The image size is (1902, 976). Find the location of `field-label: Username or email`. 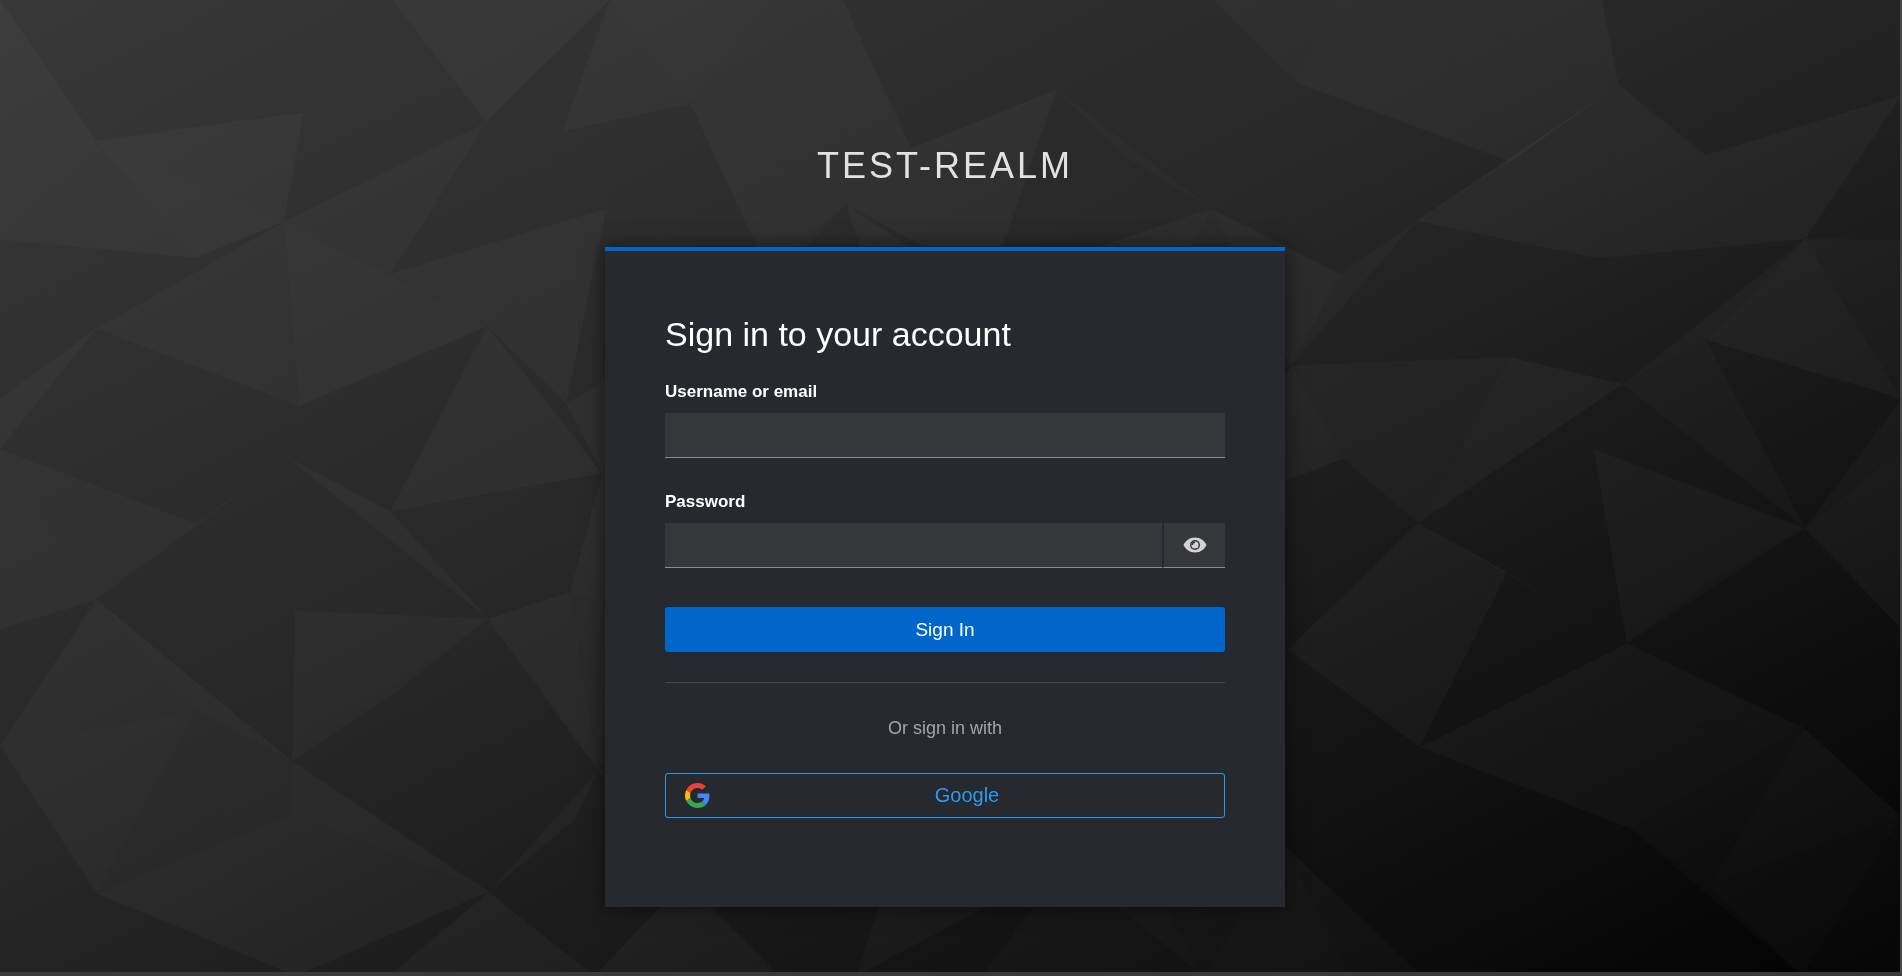

field-label: Username or email is located at coordinates (741, 392).